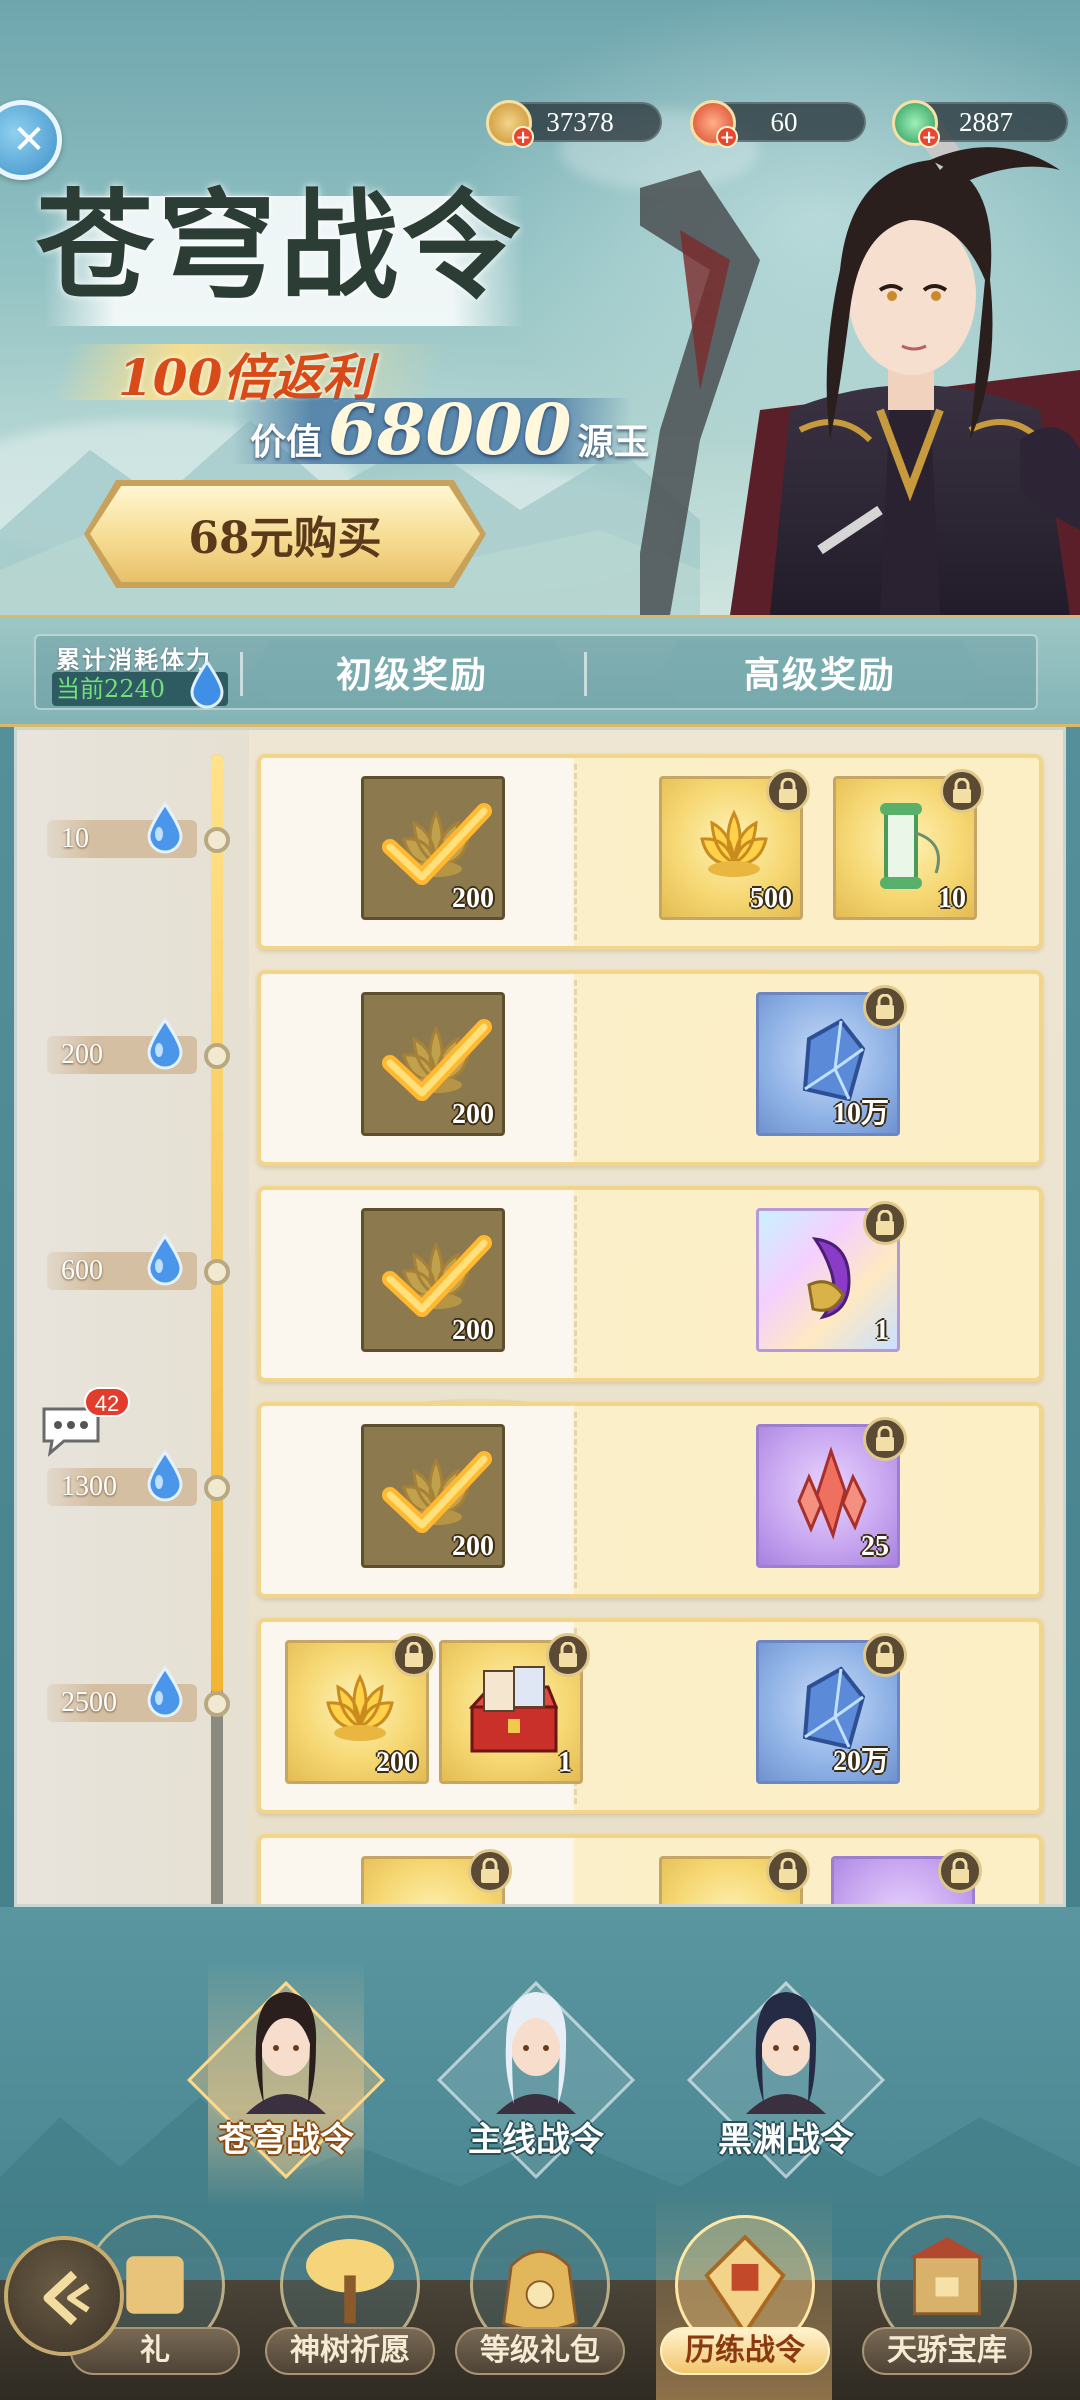  What do you see at coordinates (745, 2307) in the screenshot?
I see `nav-trial-pass: 历练战令` at bounding box center [745, 2307].